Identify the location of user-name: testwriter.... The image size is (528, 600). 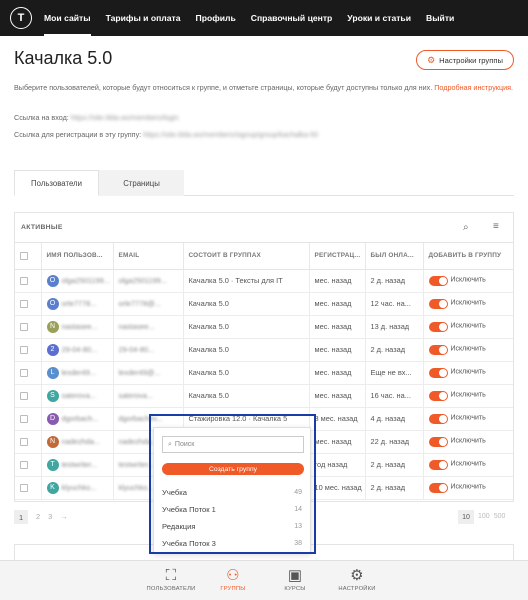
(79, 464).